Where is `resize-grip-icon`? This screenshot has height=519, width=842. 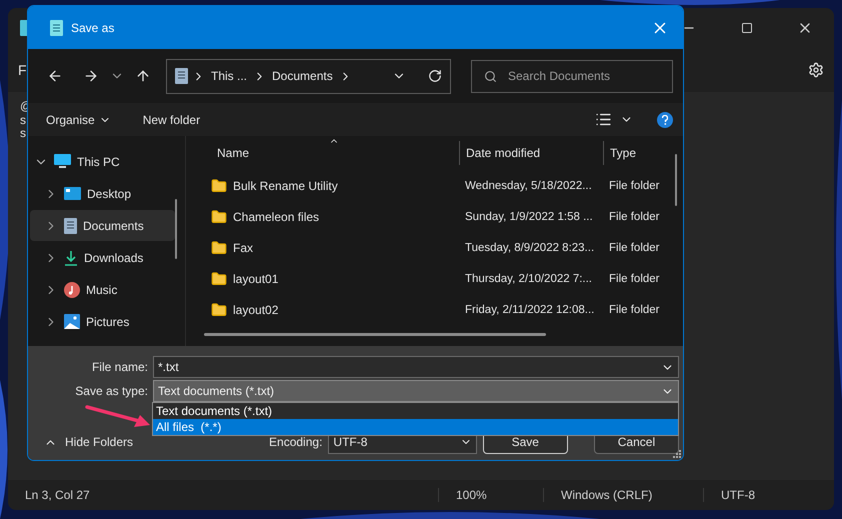 resize-grip-icon is located at coordinates (677, 454).